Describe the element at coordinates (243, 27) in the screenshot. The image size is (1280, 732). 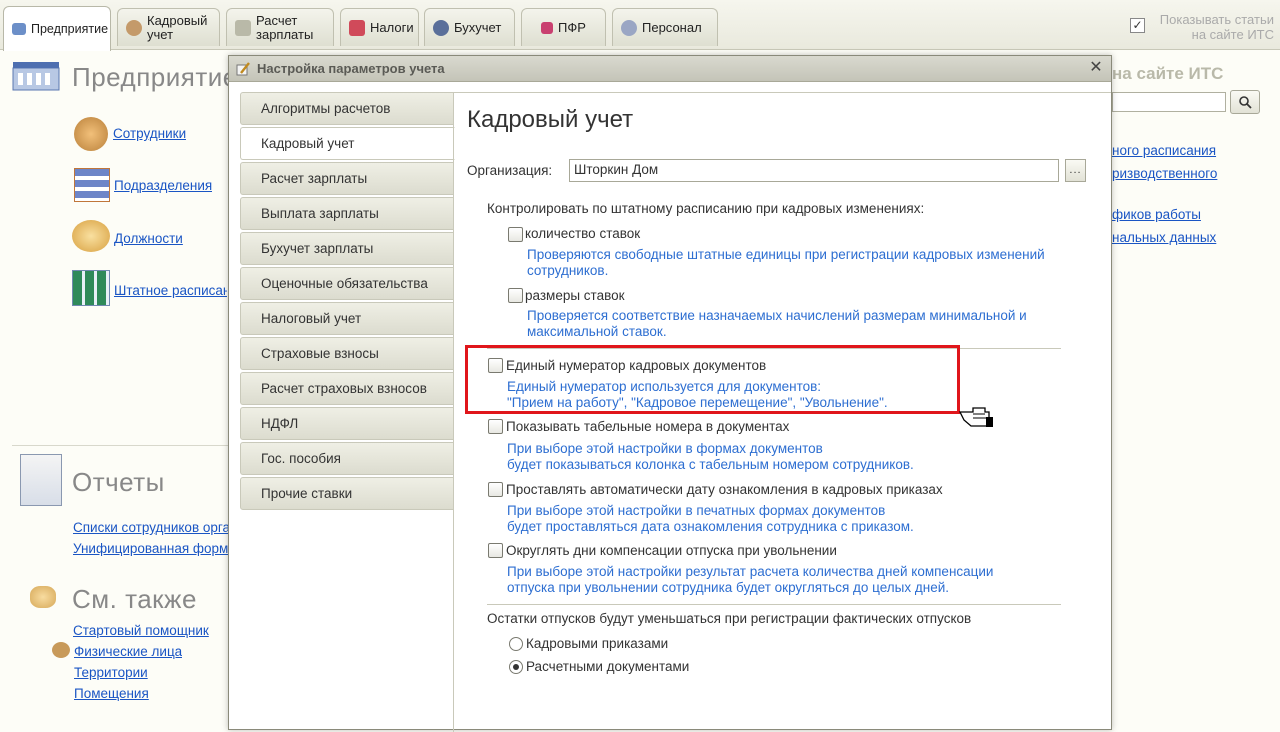
I see `calculator-icon` at that location.